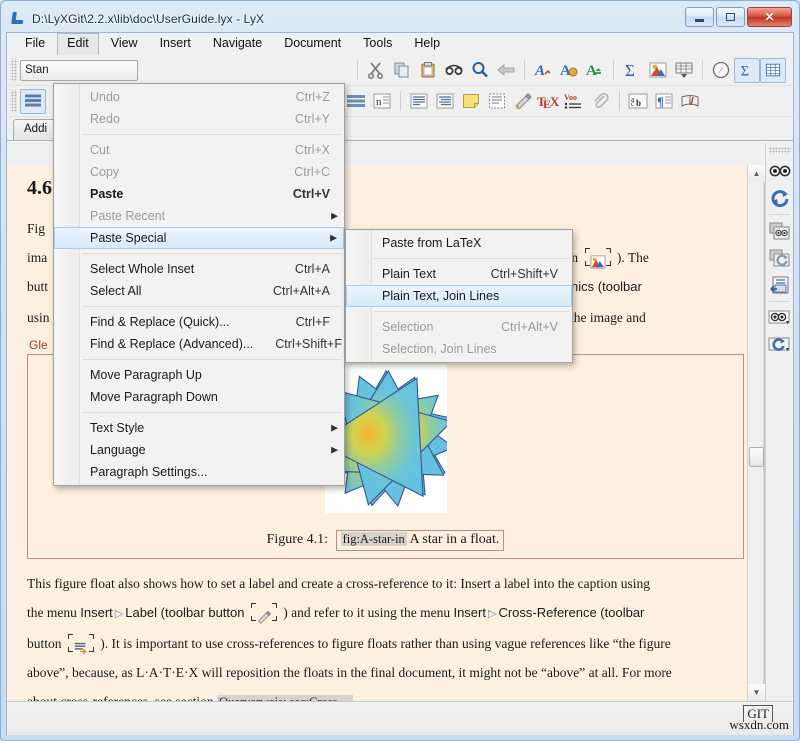 Image resolution: width=800 pixels, height=741 pixels. Describe the element at coordinates (118, 450) in the screenshot. I see `menu-item-label: Language` at that location.